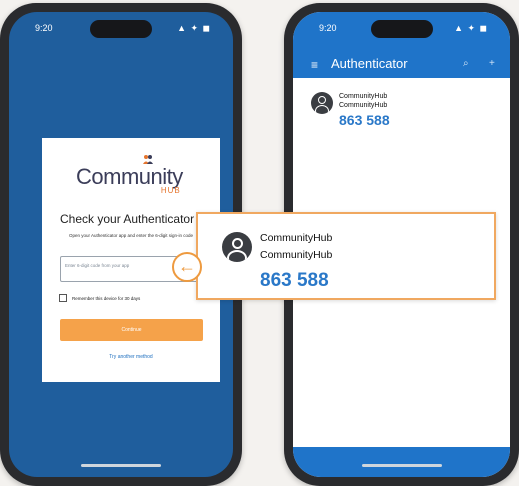  Describe the element at coordinates (369, 63) in the screenshot. I see `app-title: Authenticator` at that location.